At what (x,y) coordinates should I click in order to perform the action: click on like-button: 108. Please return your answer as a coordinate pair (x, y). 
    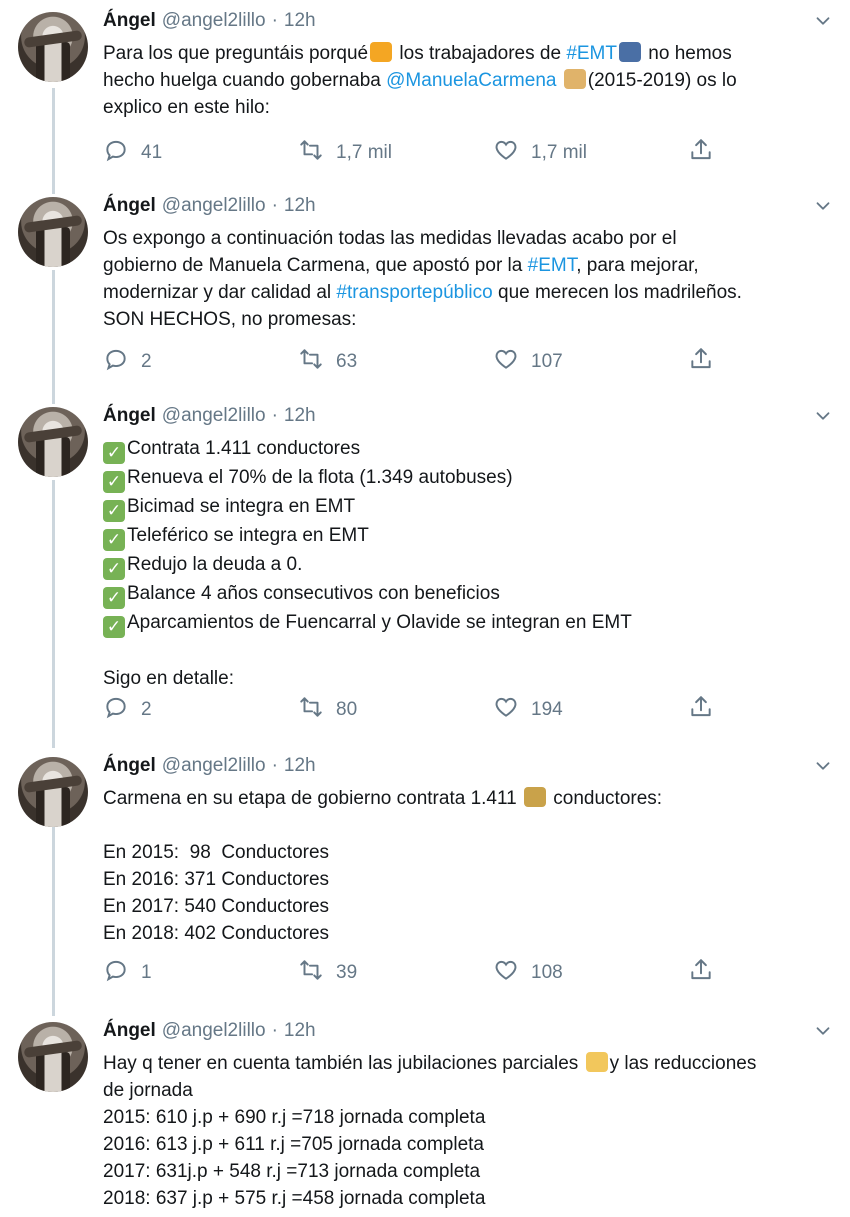
    Looking at the image, I should click on (528, 973).